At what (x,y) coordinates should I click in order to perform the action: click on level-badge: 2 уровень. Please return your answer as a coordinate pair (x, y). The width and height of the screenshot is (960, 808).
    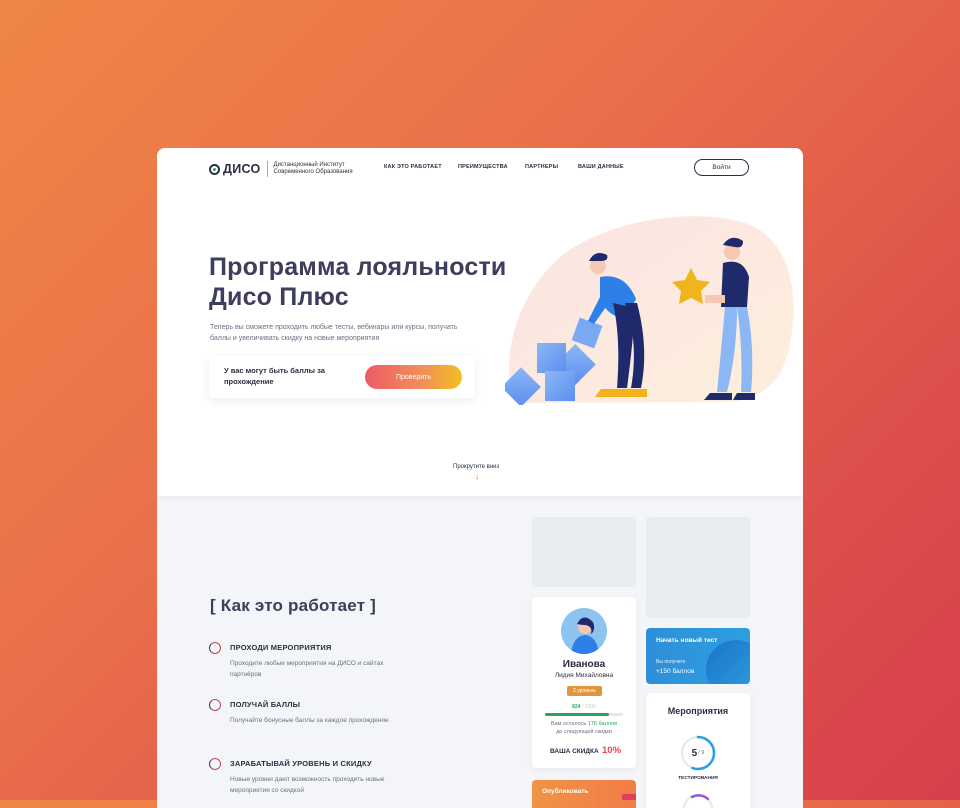
    Looking at the image, I should click on (584, 691).